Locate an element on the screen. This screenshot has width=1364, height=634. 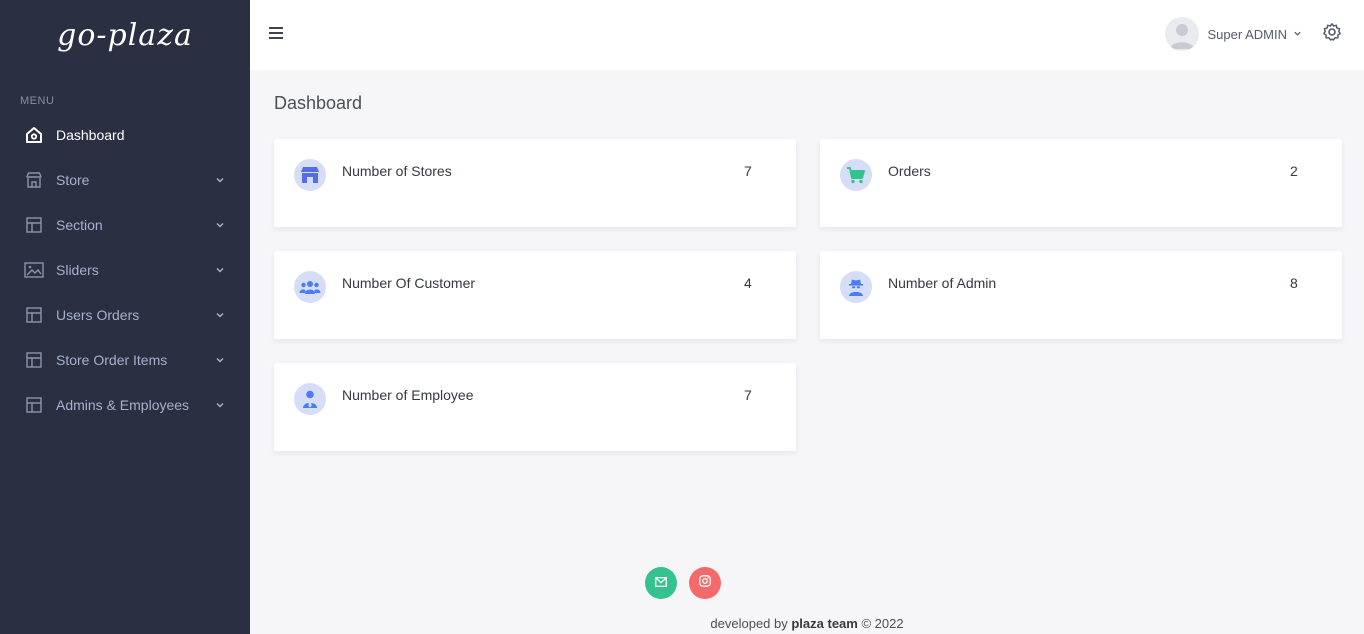
brand-logo: go-plaza is located at coordinates (125, 35).